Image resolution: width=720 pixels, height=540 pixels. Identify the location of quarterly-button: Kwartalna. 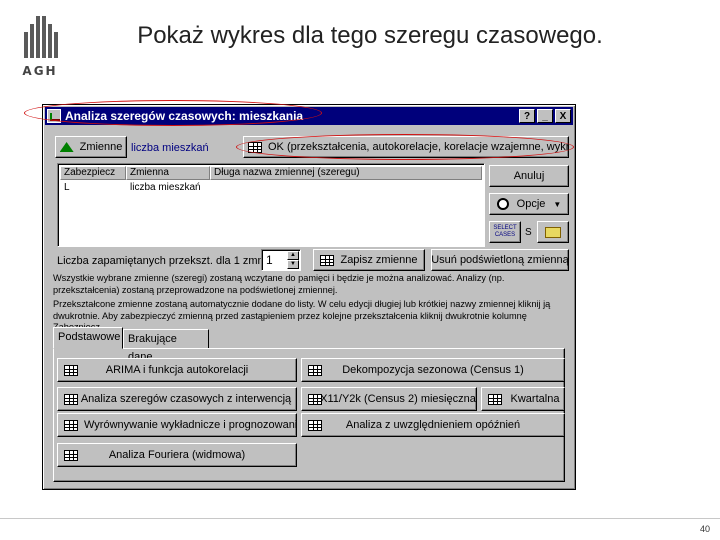
(523, 399).